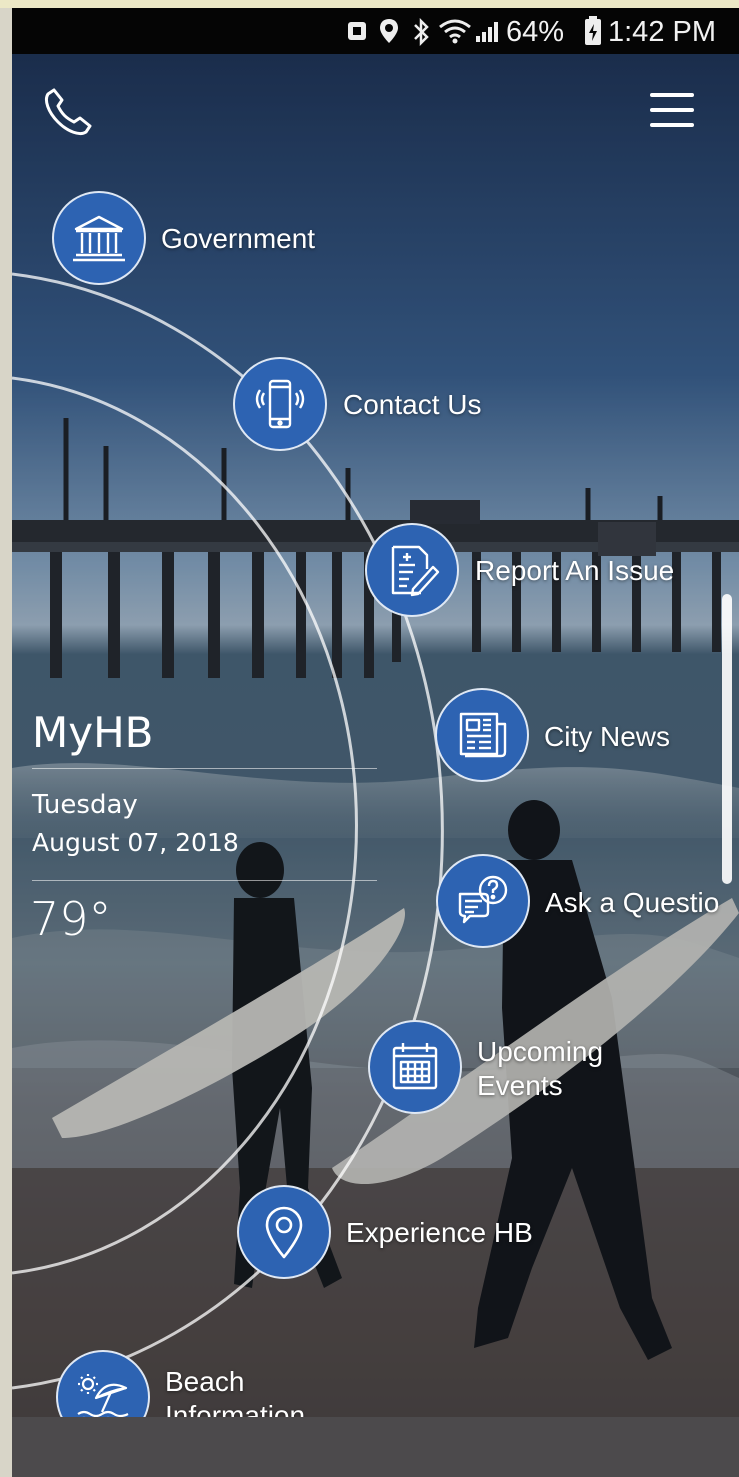 This screenshot has height=1477, width=739. I want to click on top-edge-strip, so click(369, 4).